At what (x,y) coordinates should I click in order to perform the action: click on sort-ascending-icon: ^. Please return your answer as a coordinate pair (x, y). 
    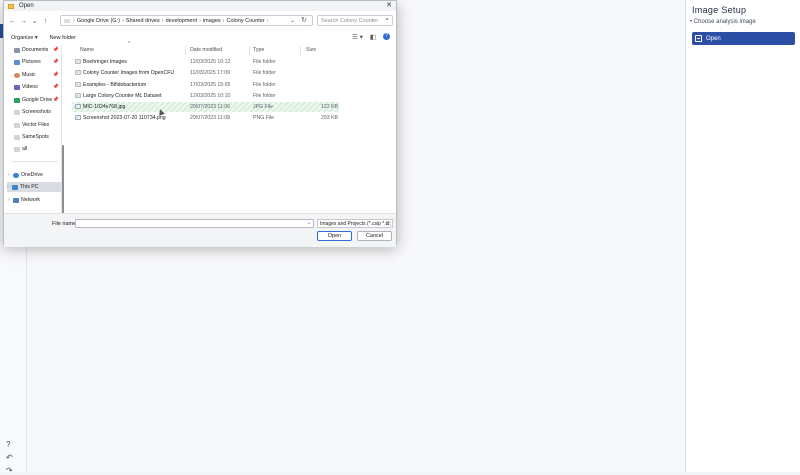
    Looking at the image, I should click on (129, 44).